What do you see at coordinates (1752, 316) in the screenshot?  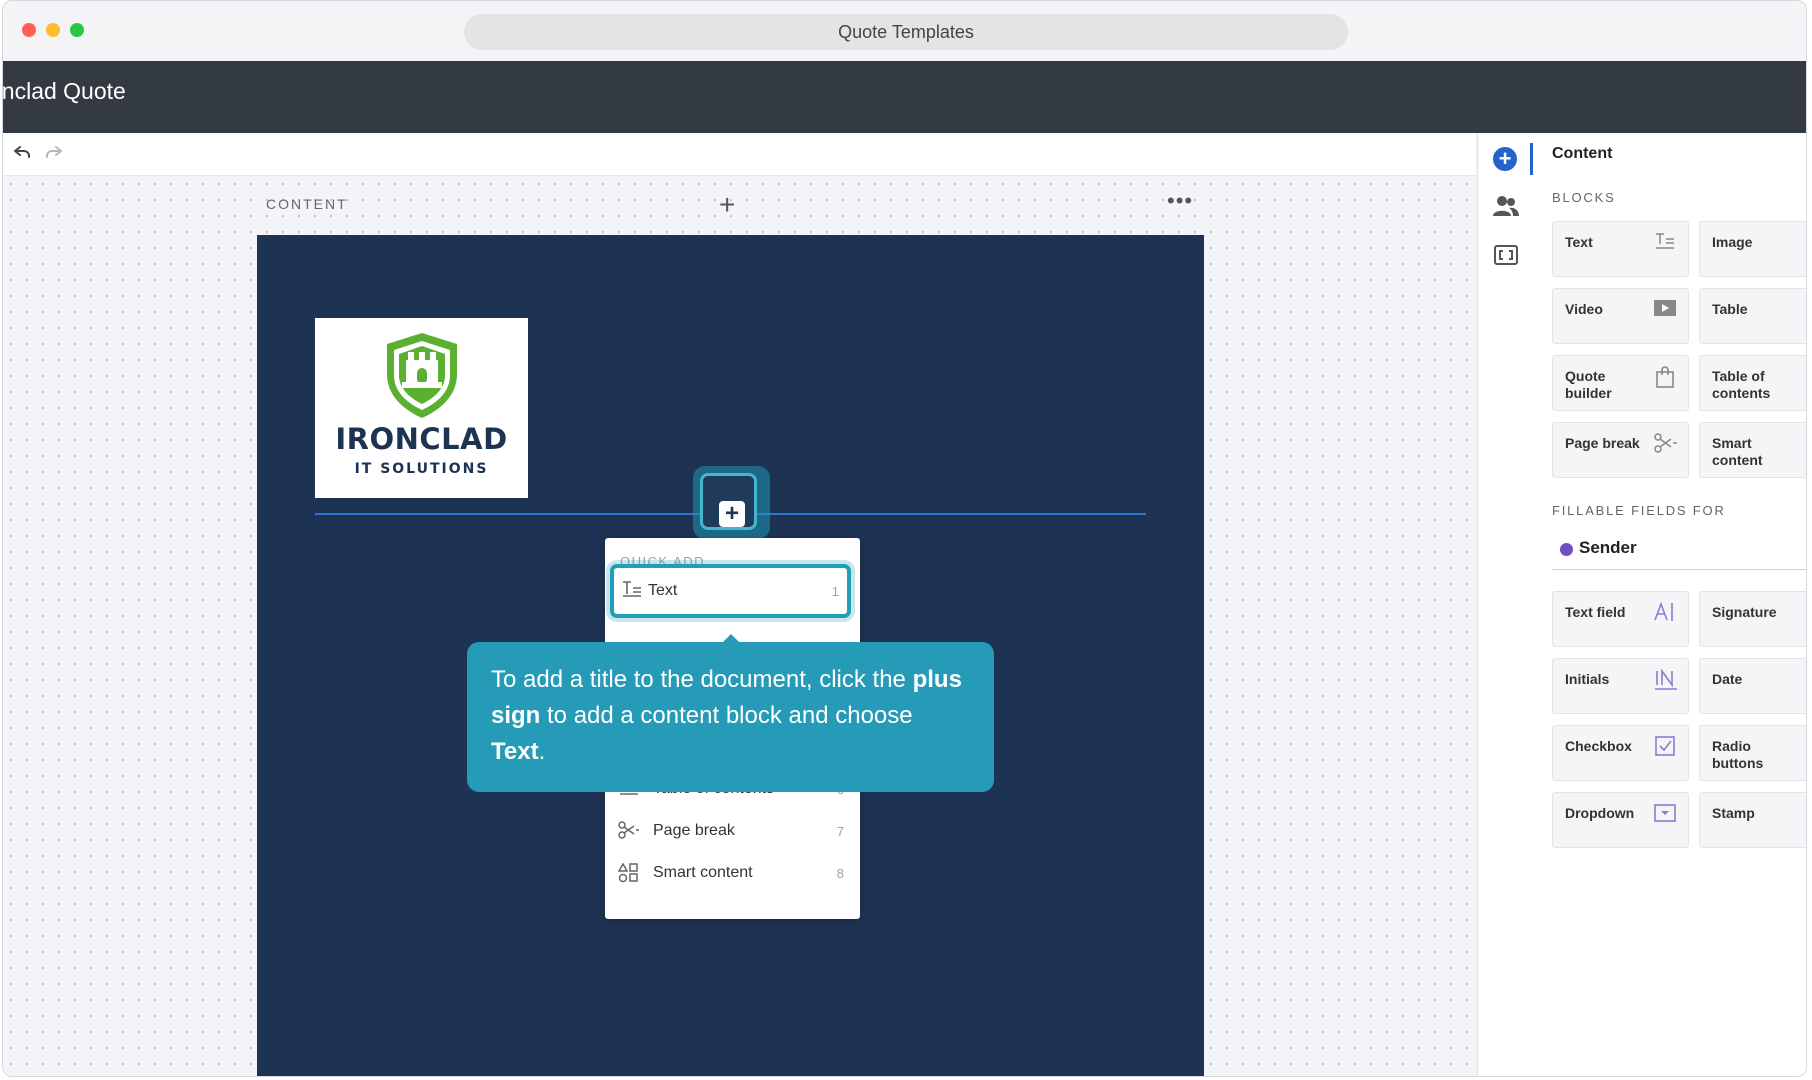 I see `block-table: Table` at bounding box center [1752, 316].